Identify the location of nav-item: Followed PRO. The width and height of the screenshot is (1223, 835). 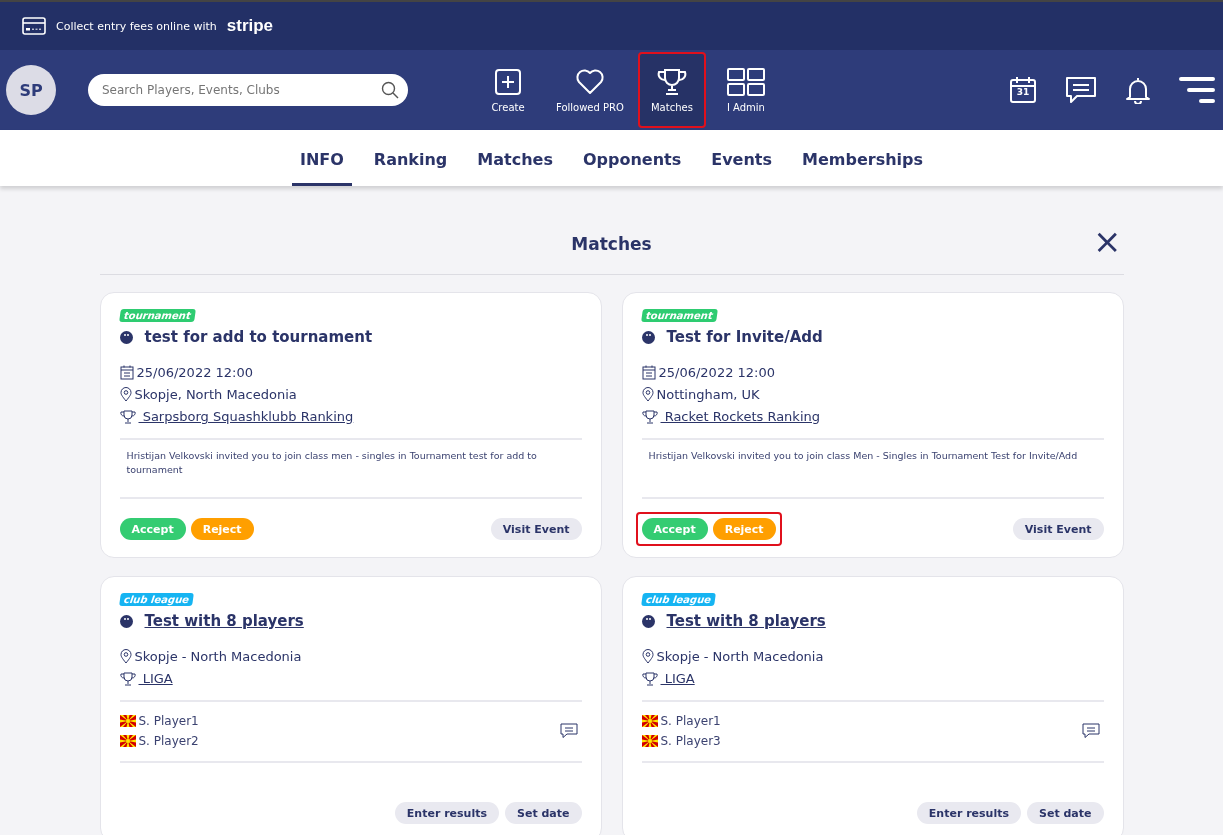
(590, 90).